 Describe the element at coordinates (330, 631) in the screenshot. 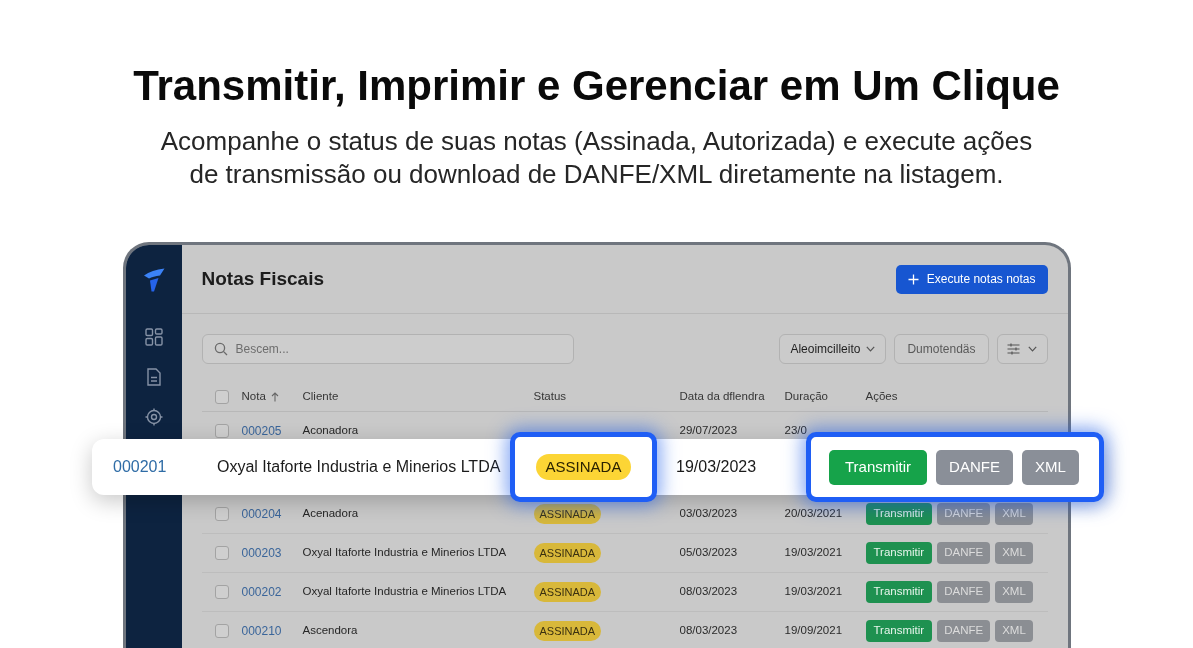

I see `client-name: Ascendora` at that location.